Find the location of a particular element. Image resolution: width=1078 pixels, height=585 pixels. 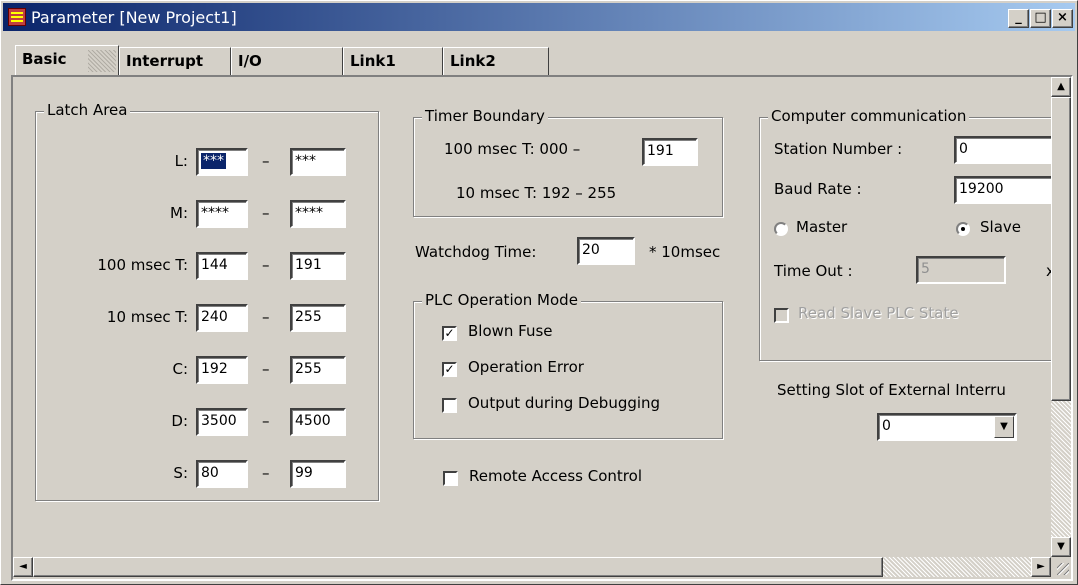

timer-boundary-legend: Timer Boundary is located at coordinates (485, 116).